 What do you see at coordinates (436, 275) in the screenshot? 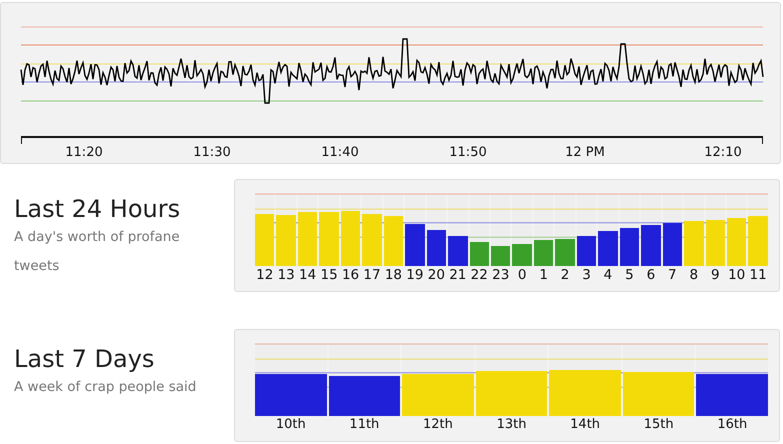
I see `bar-label: 20` at bounding box center [436, 275].